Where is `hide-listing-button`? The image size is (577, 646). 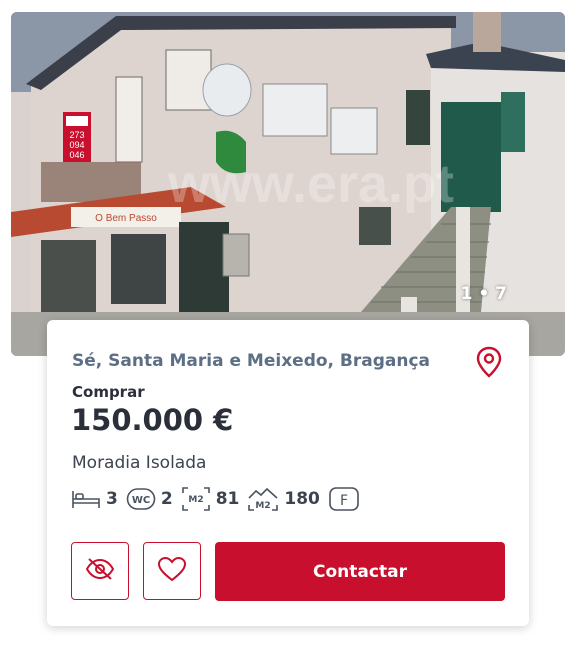 hide-listing-button is located at coordinates (100, 571).